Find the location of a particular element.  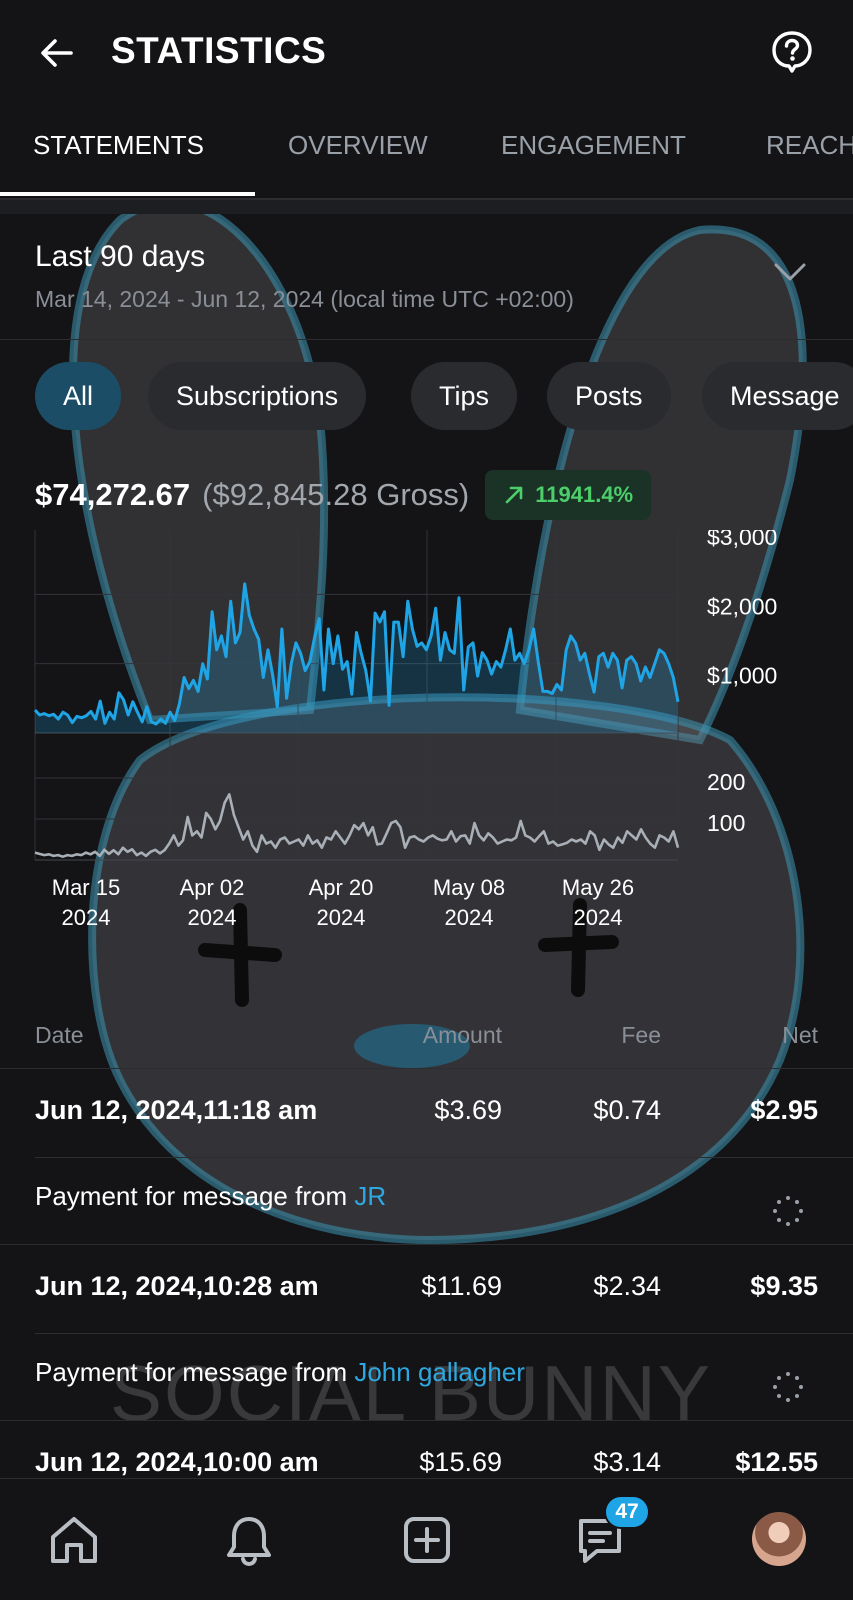

bottom-navigation: 47 is located at coordinates (426, 1539).